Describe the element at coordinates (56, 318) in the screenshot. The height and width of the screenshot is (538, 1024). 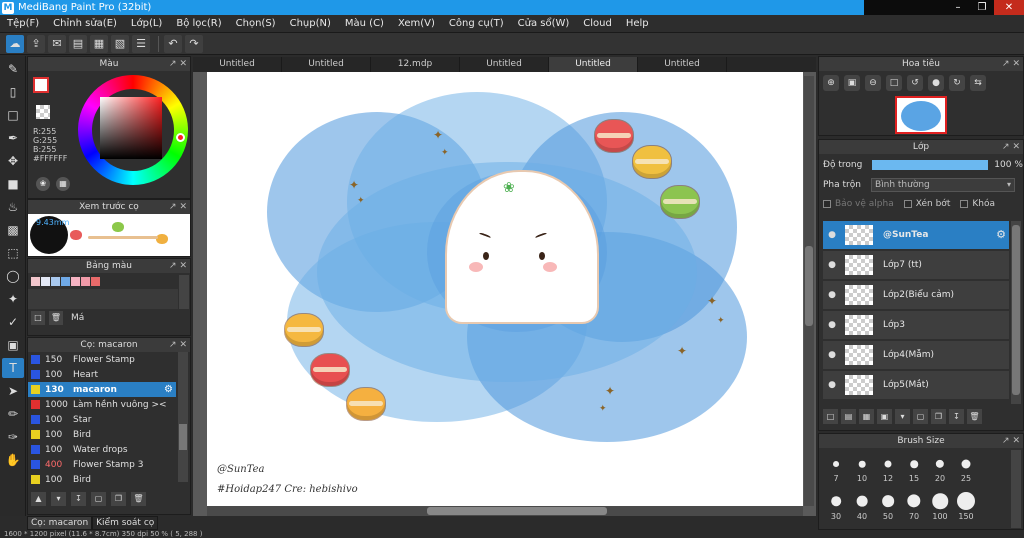
I see `delete-palette-icon: 🗑` at that location.